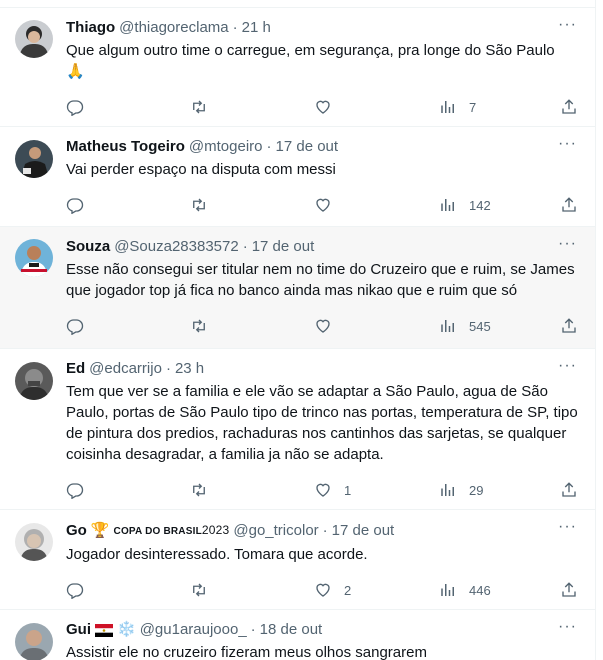 Image resolution: width=603 pixels, height=660 pixels. I want to click on tweet-text: Vai perder espaço na disputa com messi, so click(201, 169).